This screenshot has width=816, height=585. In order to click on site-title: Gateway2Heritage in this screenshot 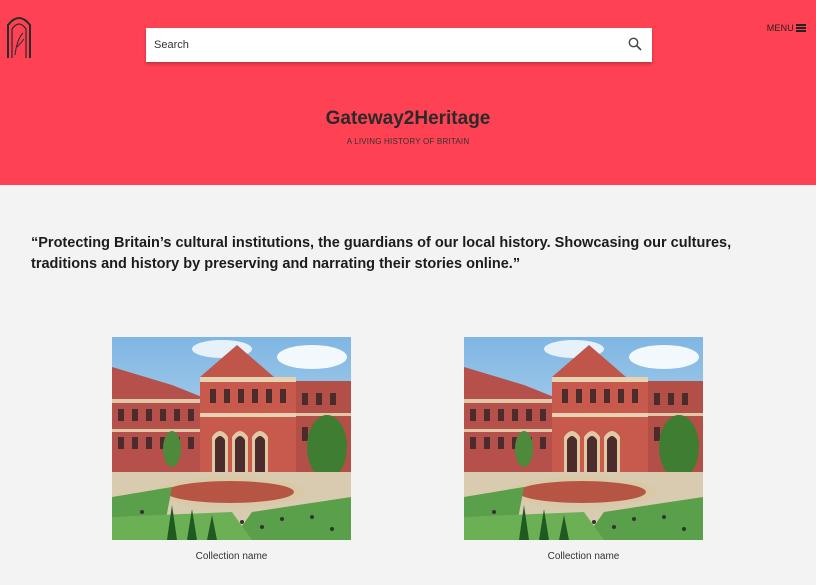, I will do `click(408, 118)`.